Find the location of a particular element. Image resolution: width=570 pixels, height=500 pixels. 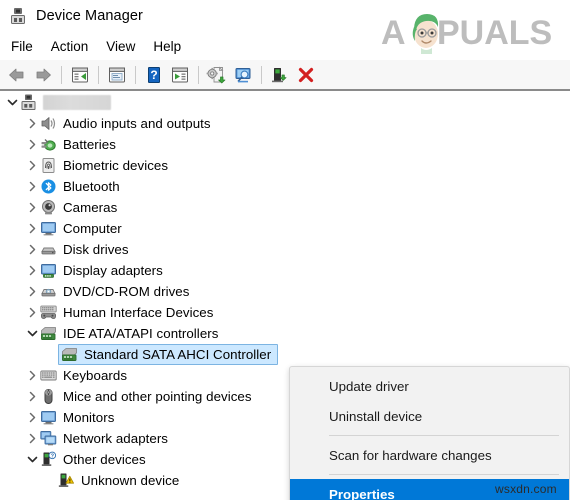

tree-item-label: Audio inputs and outputs is located at coordinates (137, 123).